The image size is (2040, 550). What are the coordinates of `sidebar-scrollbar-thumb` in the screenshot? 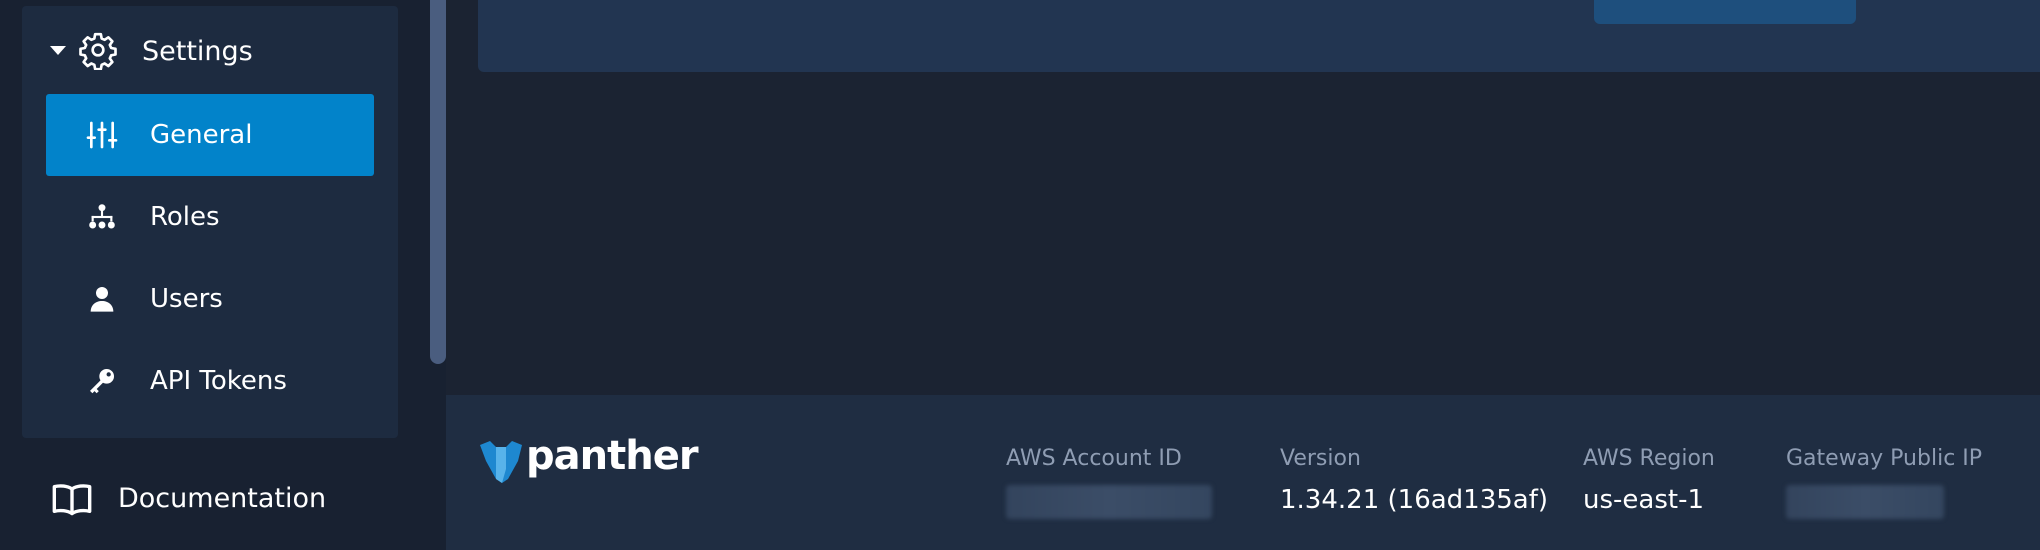 It's located at (438, 182).